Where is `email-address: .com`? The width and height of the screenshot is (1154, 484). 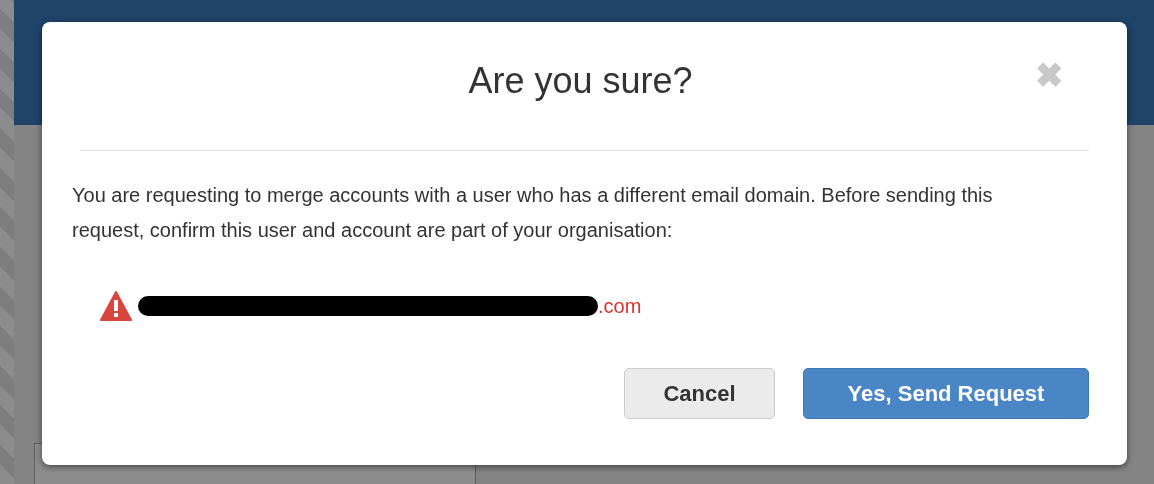
email-address: .com is located at coordinates (620, 306).